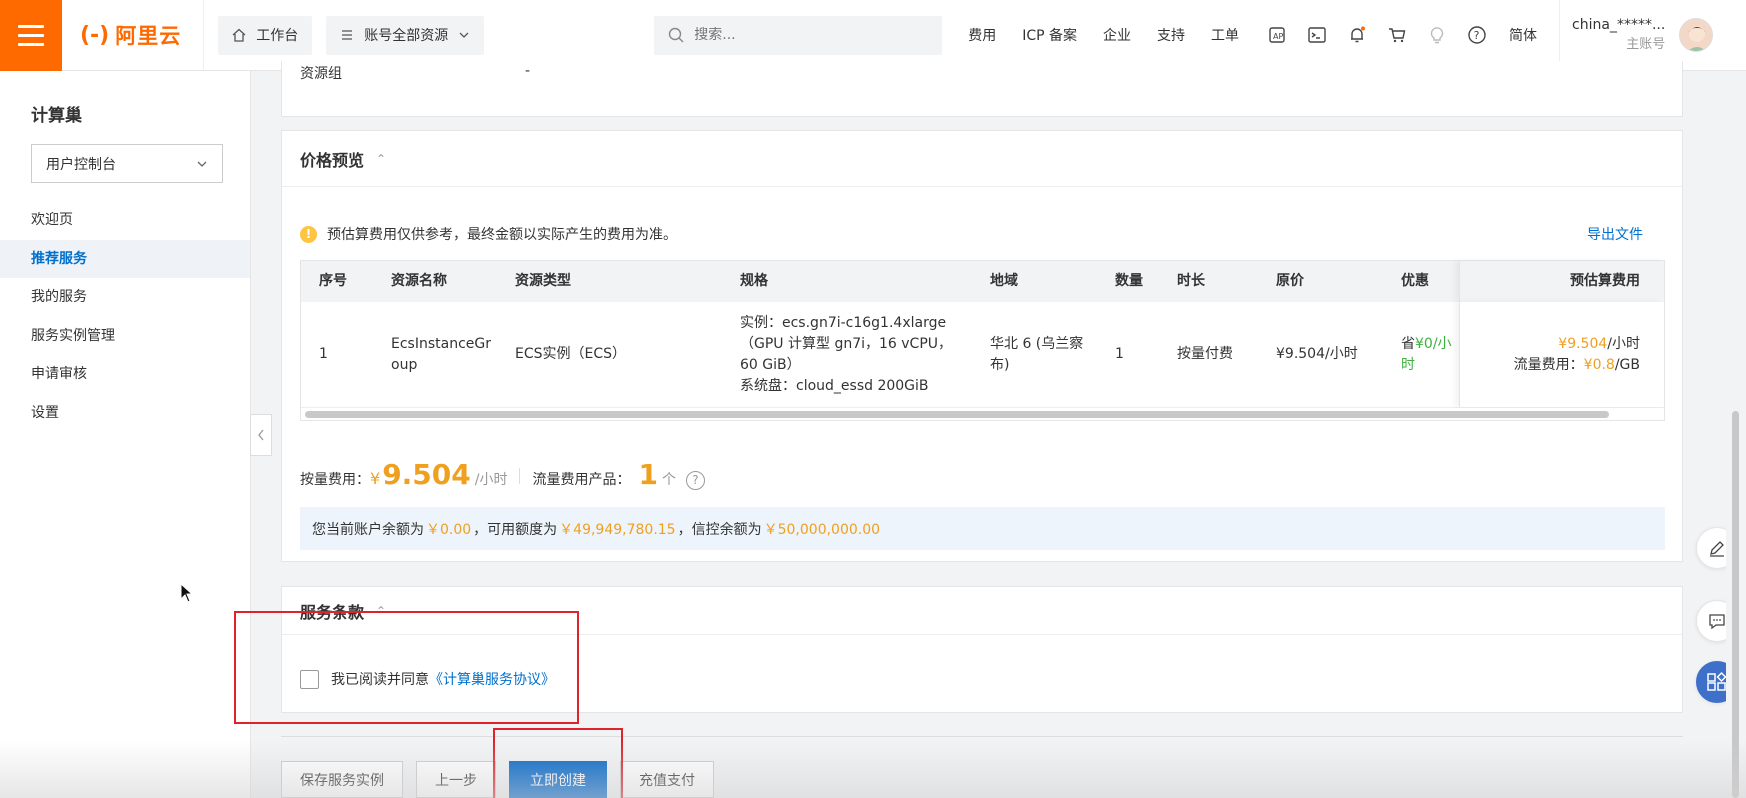  Describe the element at coordinates (770, 364) in the screenshot. I see `row-spec-line3: 60 GiB）` at that location.